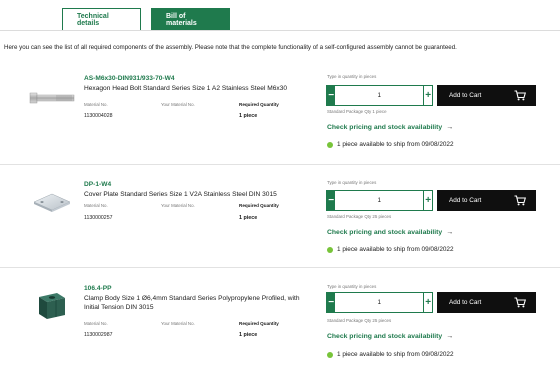 The height and width of the screenshot is (373, 560). Describe the element at coordinates (146, 19) in the screenshot. I see `tab-bar: Technical details Bill of materials` at that location.